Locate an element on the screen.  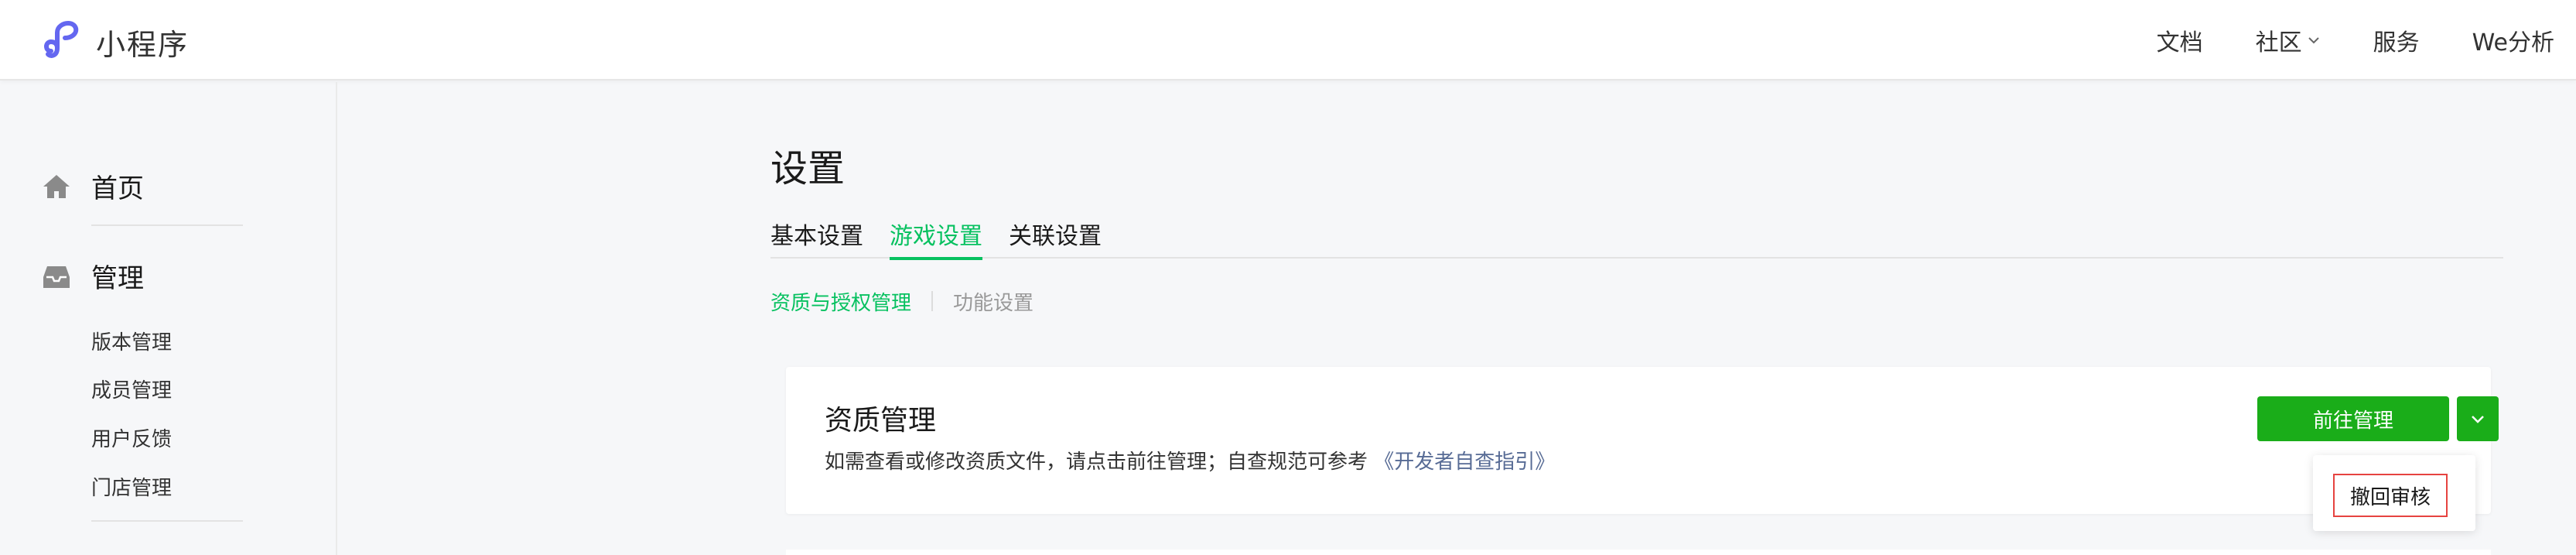
nav-community-label: 社区 is located at coordinates (2278, 43).